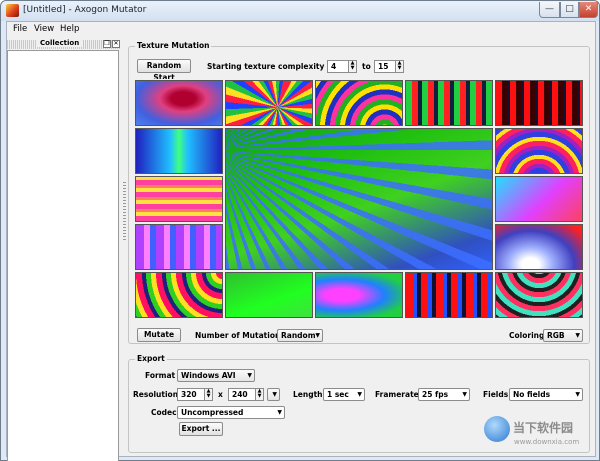 The height and width of the screenshot is (461, 600). I want to click on complexity-label: Starting texture complexity from, so click(277, 66).